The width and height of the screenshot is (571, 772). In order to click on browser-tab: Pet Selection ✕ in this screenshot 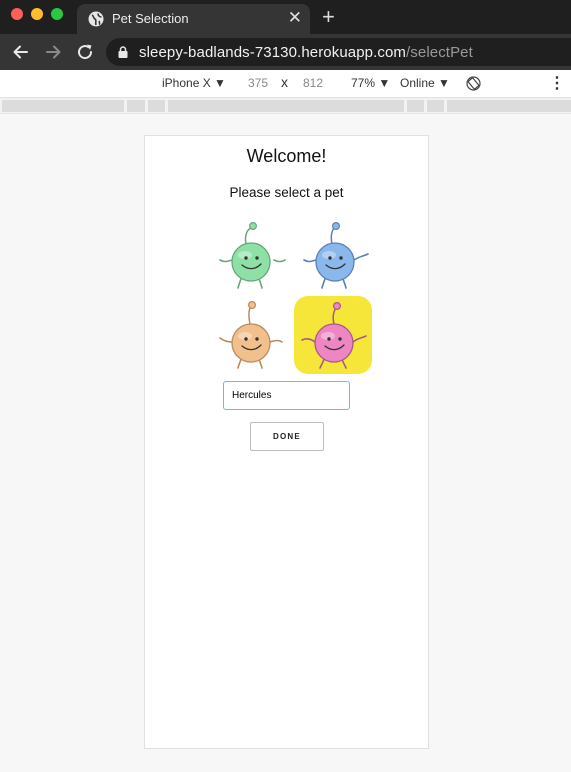, I will do `click(193, 19)`.